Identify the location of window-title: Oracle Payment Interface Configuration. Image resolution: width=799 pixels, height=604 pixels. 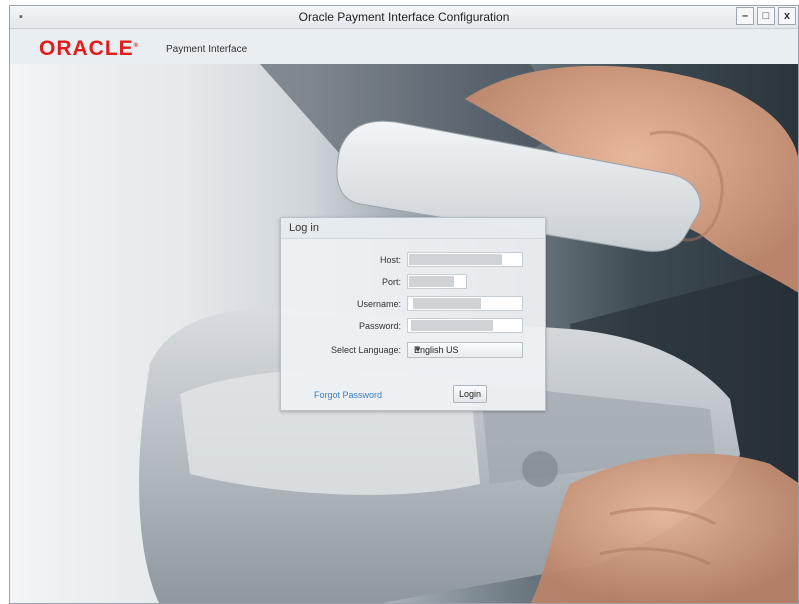
(404, 17).